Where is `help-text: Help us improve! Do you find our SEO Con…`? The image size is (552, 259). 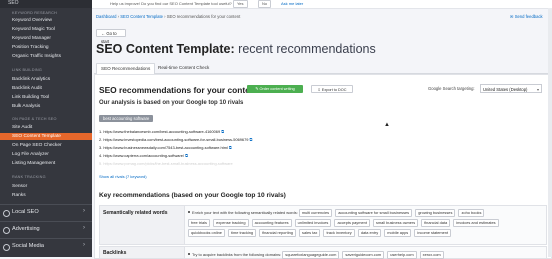 help-text: Help us improve! Do you find our SEO Con… is located at coordinates (171, 3).